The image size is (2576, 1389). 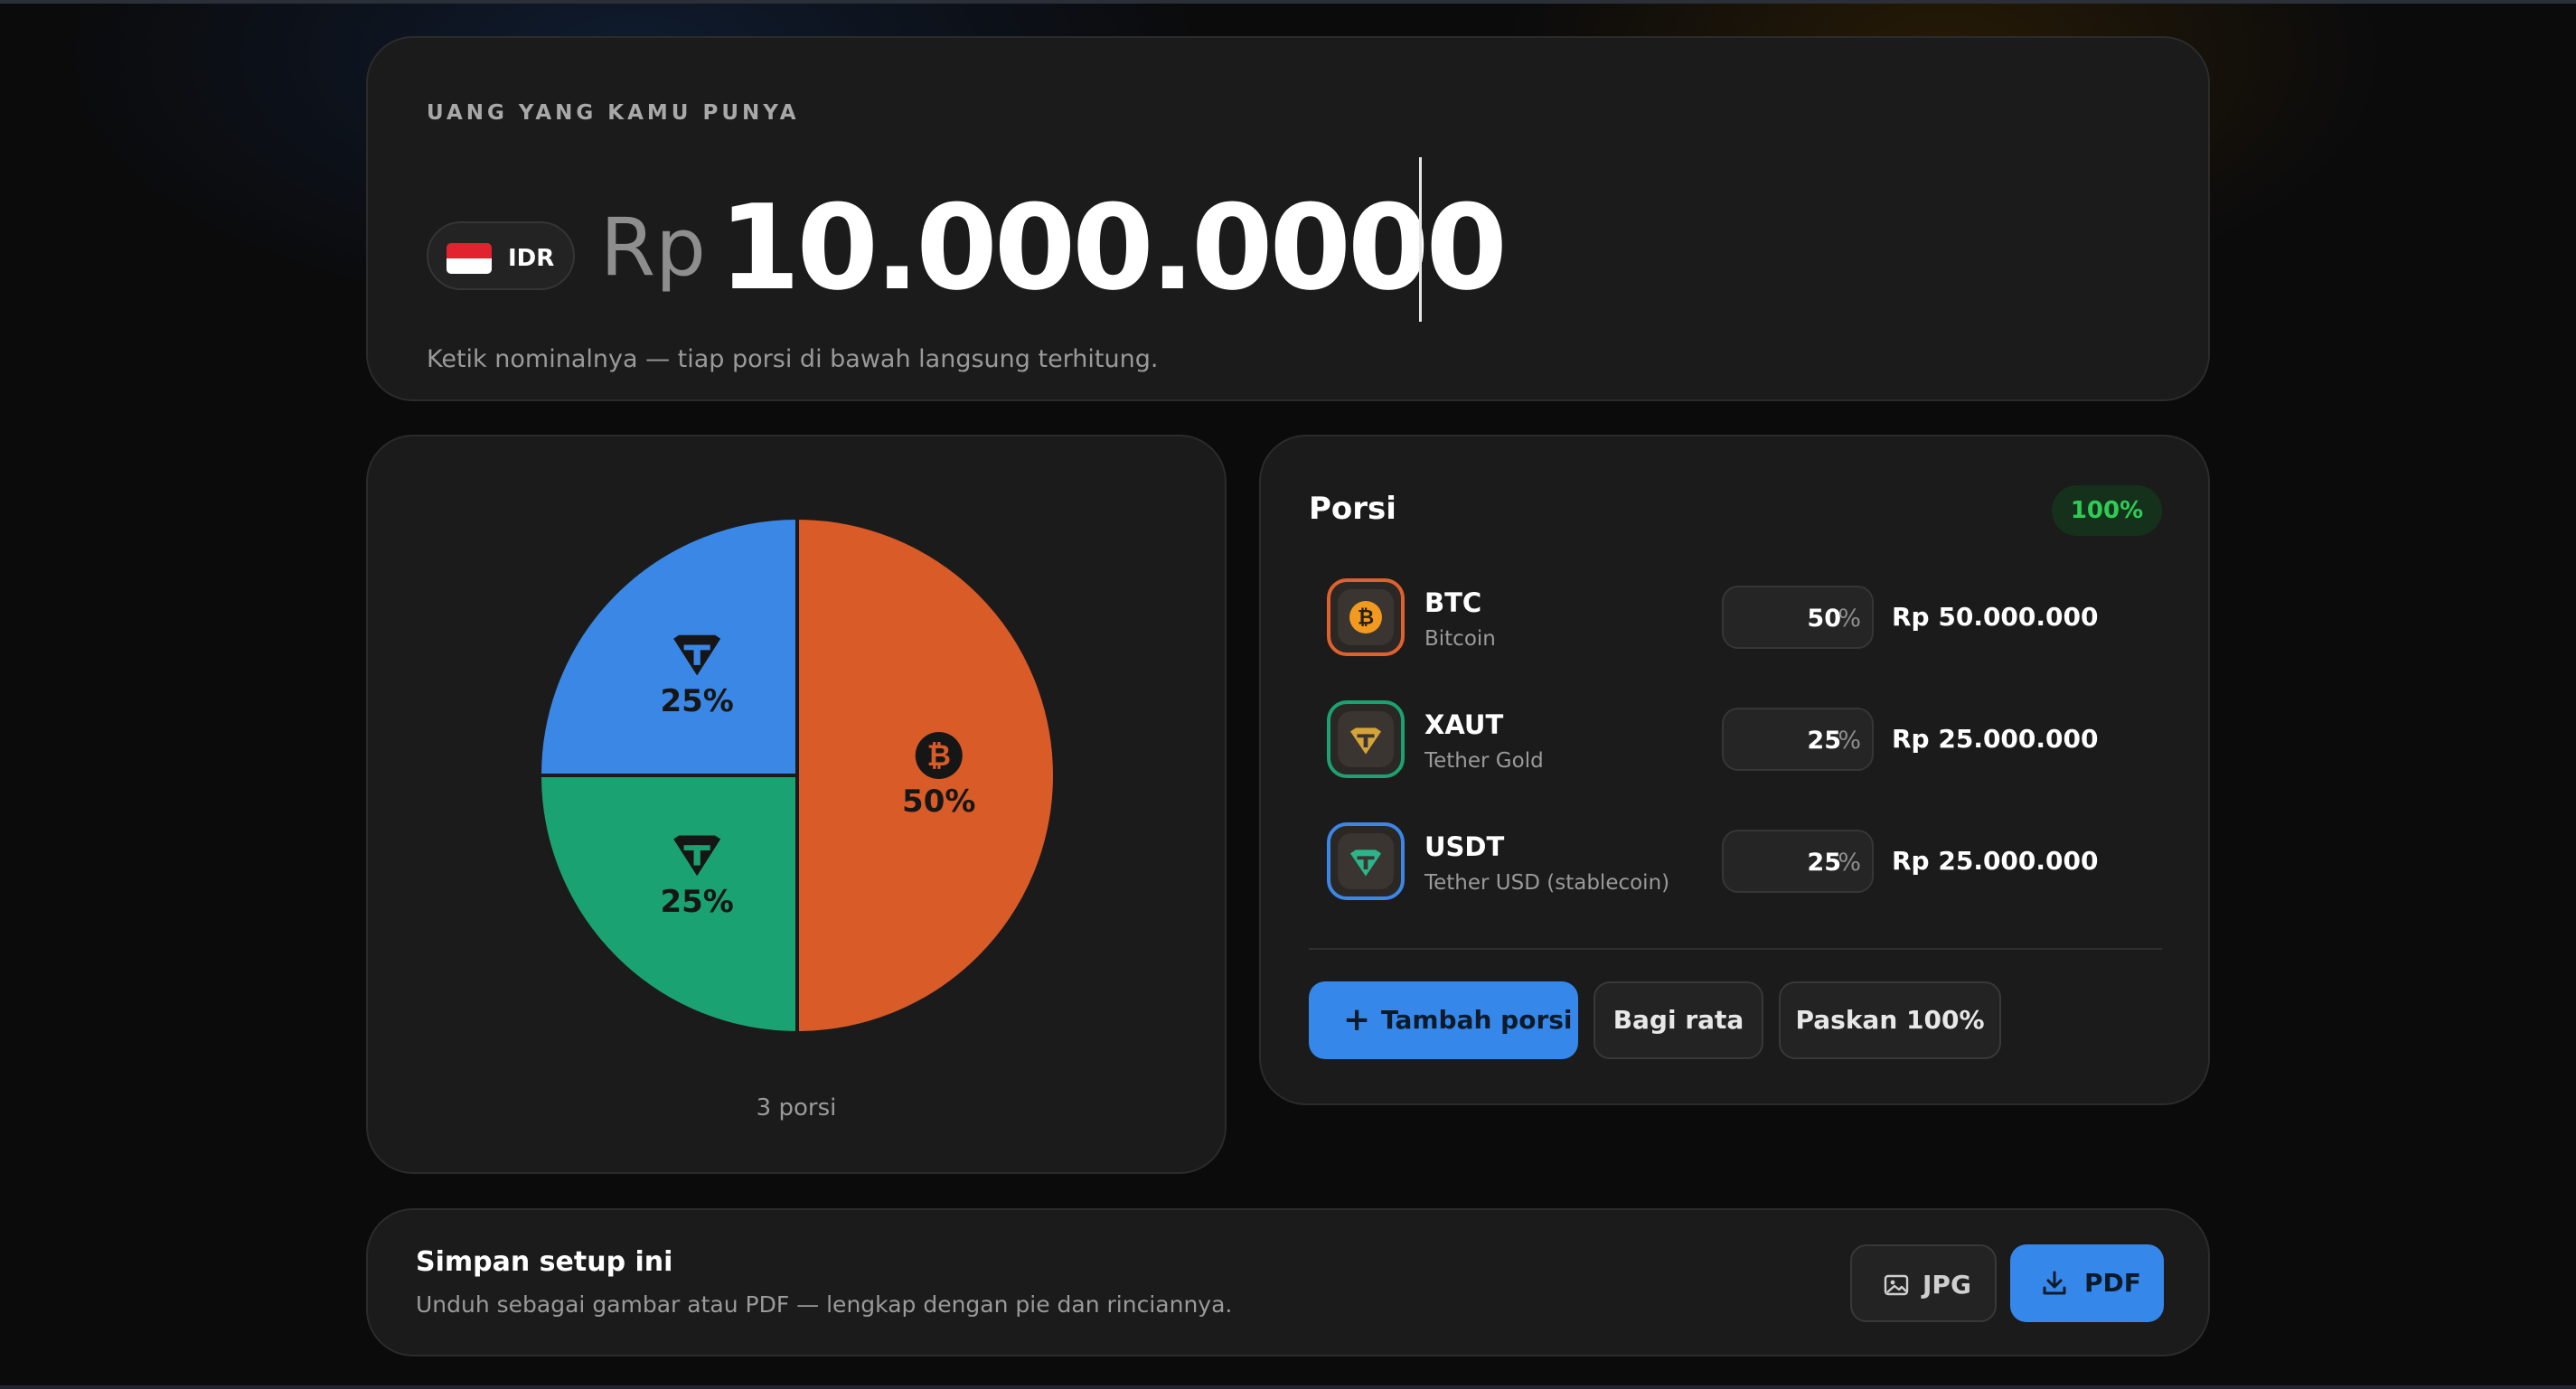 I want to click on tether-icon, so click(x=1366, y=861).